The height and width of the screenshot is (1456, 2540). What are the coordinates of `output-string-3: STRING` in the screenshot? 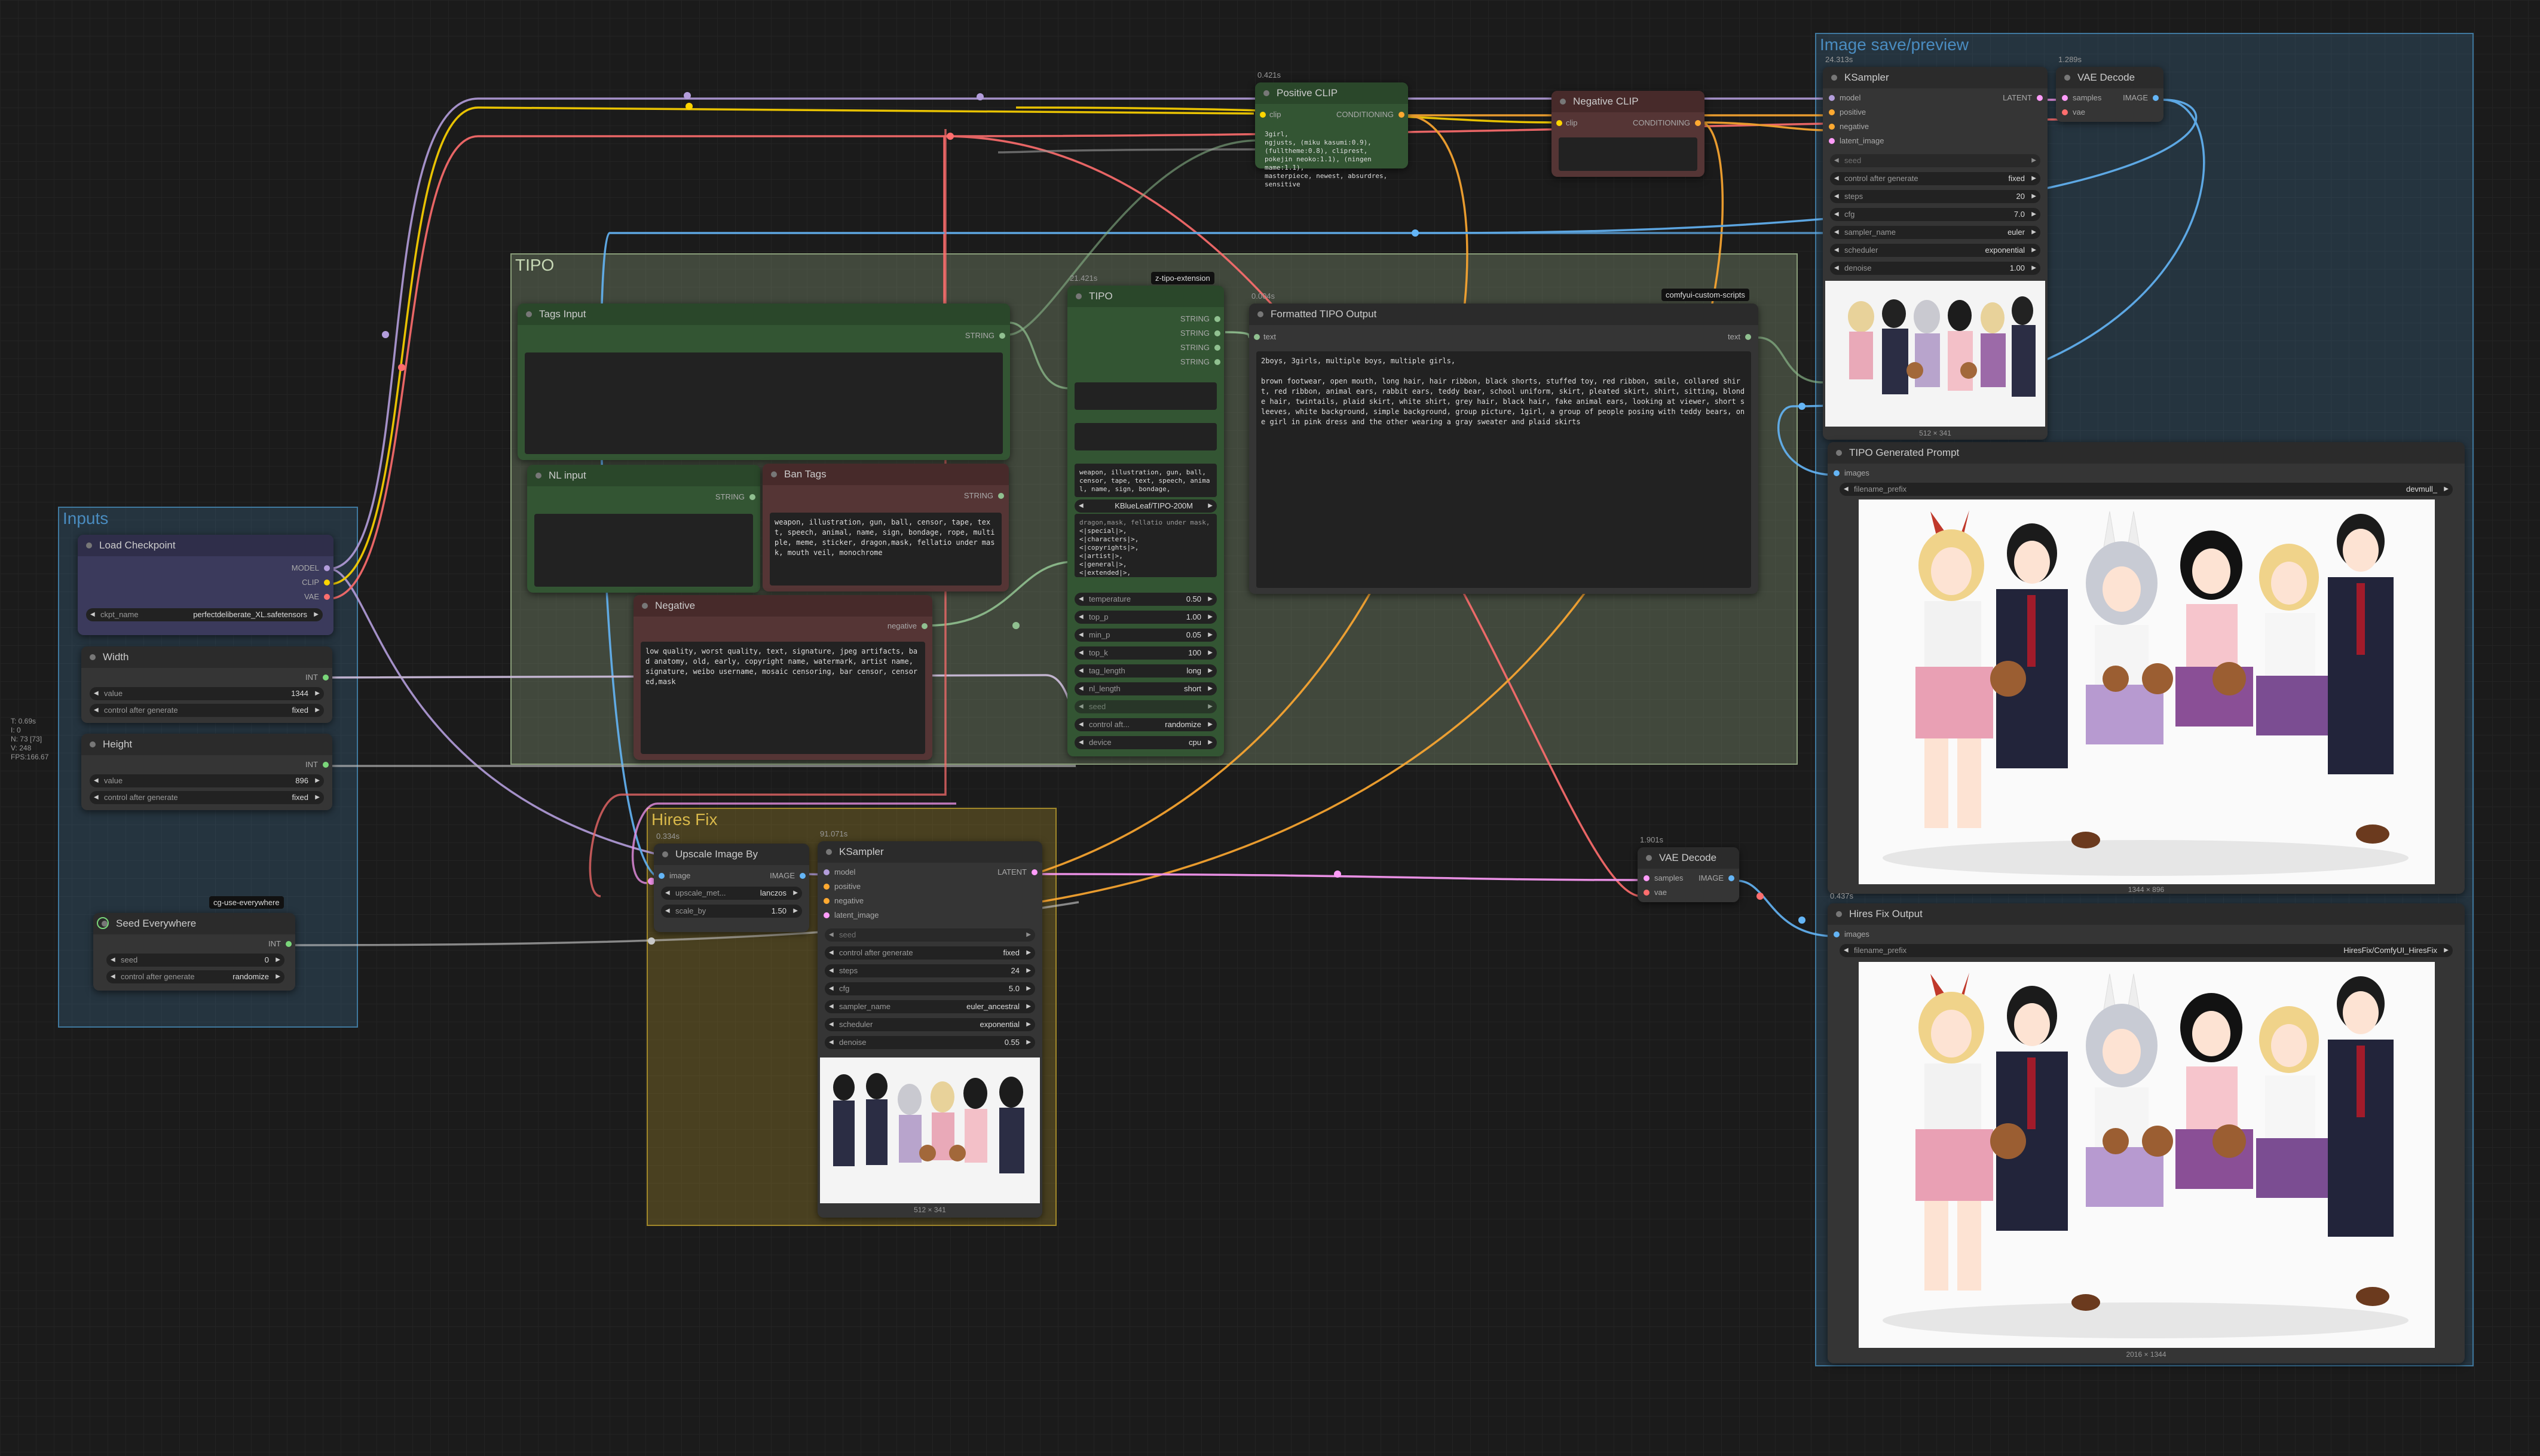 It's located at (1200, 347).